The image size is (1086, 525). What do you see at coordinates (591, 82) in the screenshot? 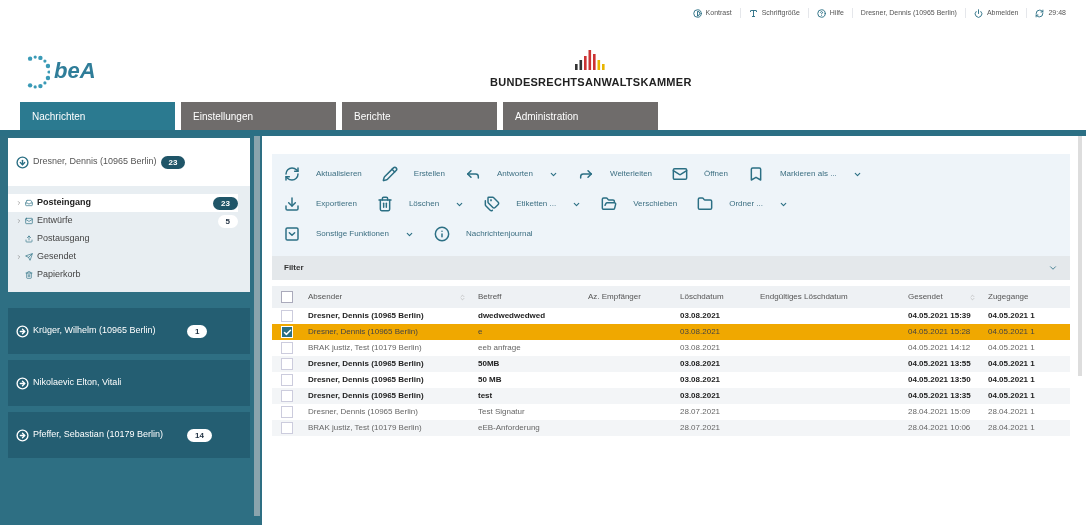
I see `brand-name: BUNDESRECHTSANWALTSKAMMER` at bounding box center [591, 82].